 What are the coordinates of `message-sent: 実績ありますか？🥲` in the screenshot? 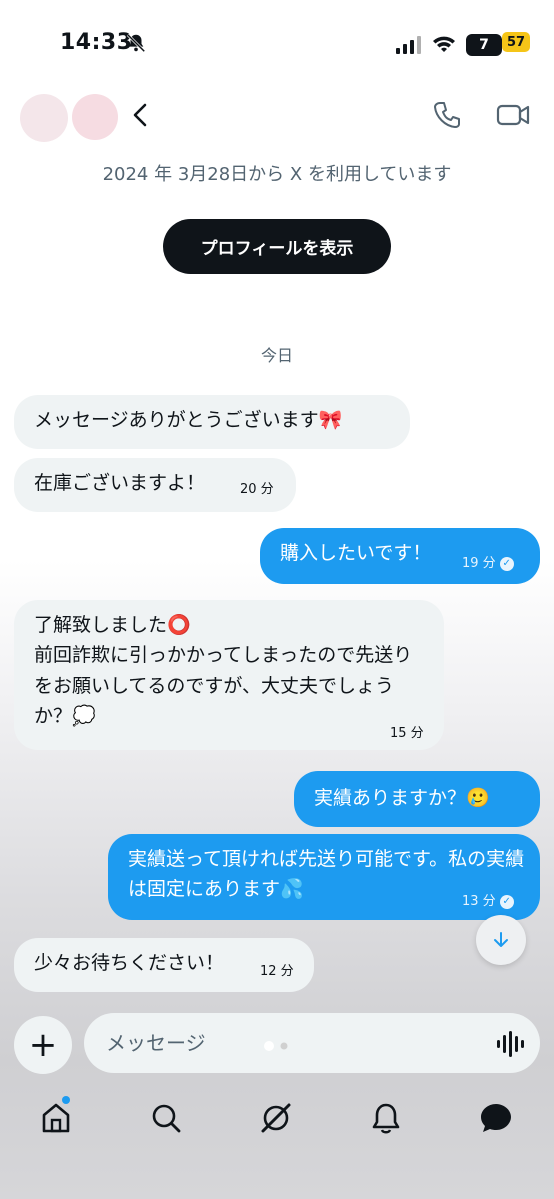 It's located at (417, 799).